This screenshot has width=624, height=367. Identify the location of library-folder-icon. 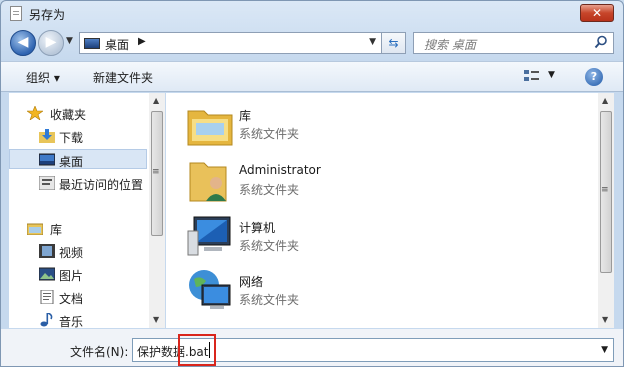
(210, 128).